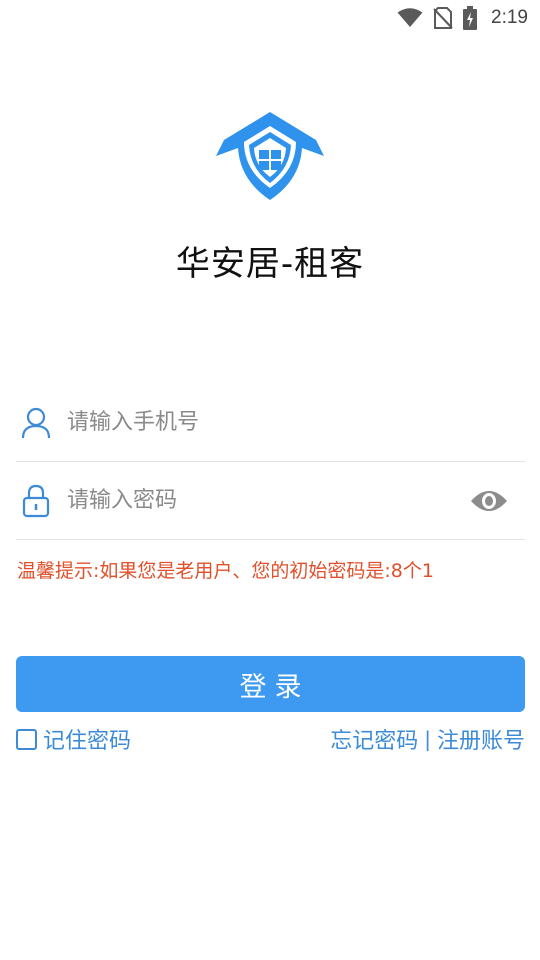 The image size is (540, 960). Describe the element at coordinates (225, 571) in the screenshot. I see `hint-text: 温馨提示:如果您是老用户、您的初始密码是:8个1` at that location.